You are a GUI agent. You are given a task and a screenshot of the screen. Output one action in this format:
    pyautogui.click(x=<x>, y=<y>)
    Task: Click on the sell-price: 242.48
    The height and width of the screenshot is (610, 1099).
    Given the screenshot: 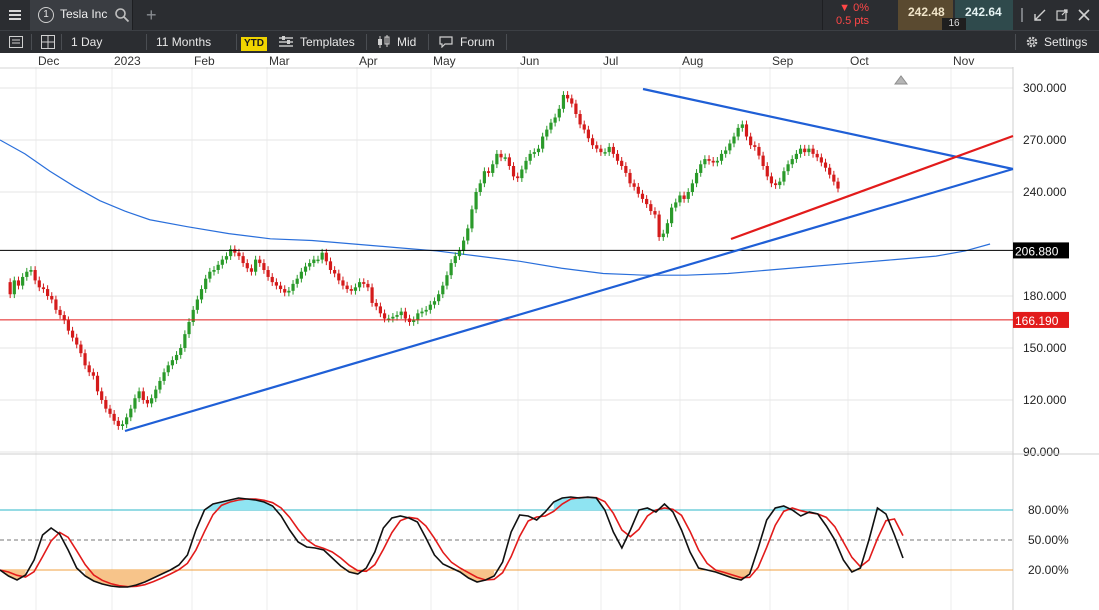 What is the action you would take?
    pyautogui.click(x=926, y=12)
    